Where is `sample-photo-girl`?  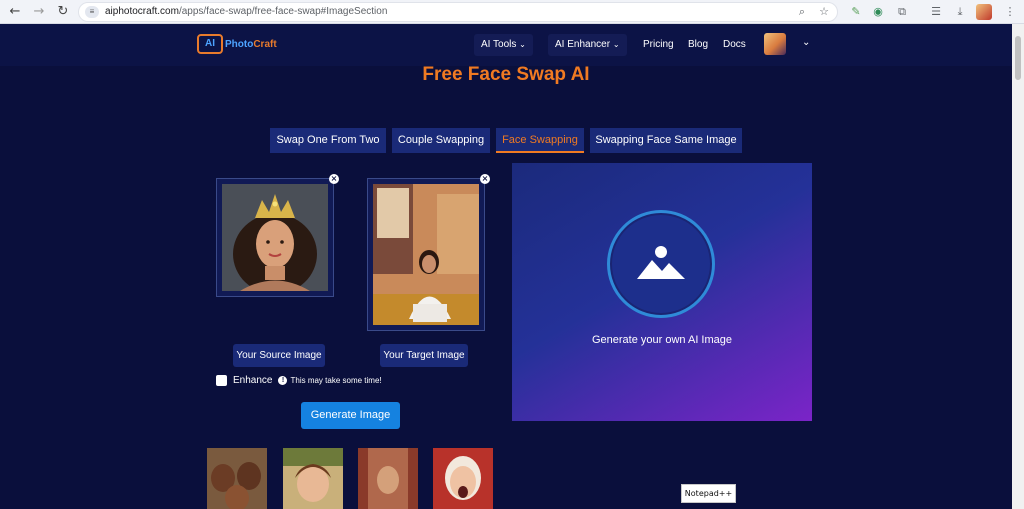 sample-photo-girl is located at coordinates (313, 478).